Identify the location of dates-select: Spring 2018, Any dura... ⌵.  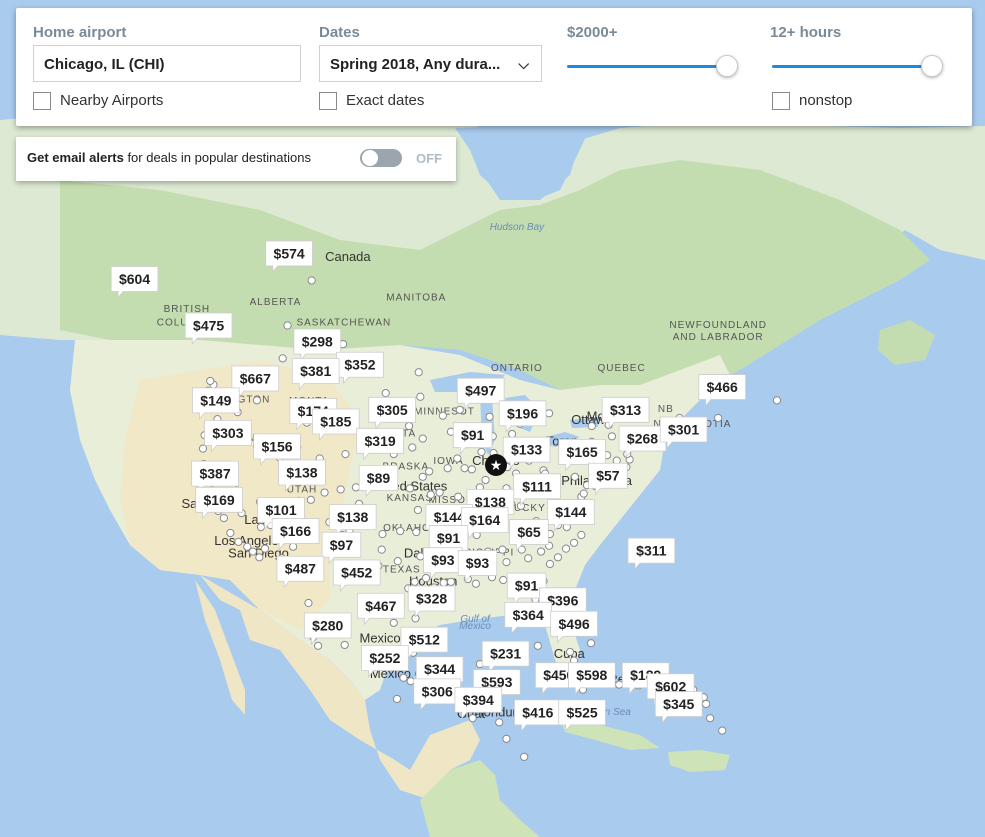
(430, 63).